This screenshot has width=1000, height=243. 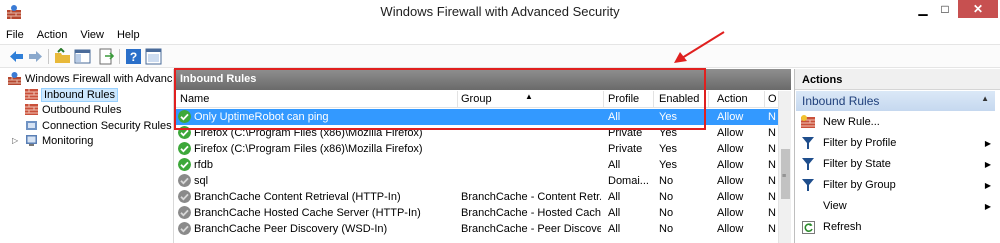 I want to click on rule-name: rfdb, so click(x=203, y=165).